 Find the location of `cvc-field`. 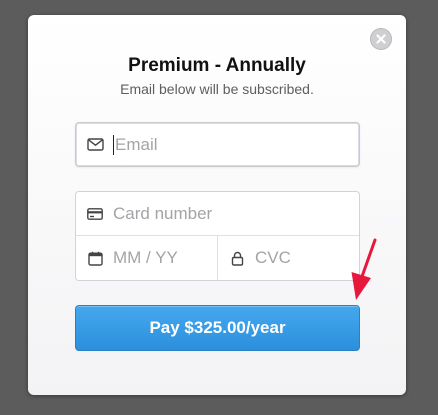

cvc-field is located at coordinates (288, 258).